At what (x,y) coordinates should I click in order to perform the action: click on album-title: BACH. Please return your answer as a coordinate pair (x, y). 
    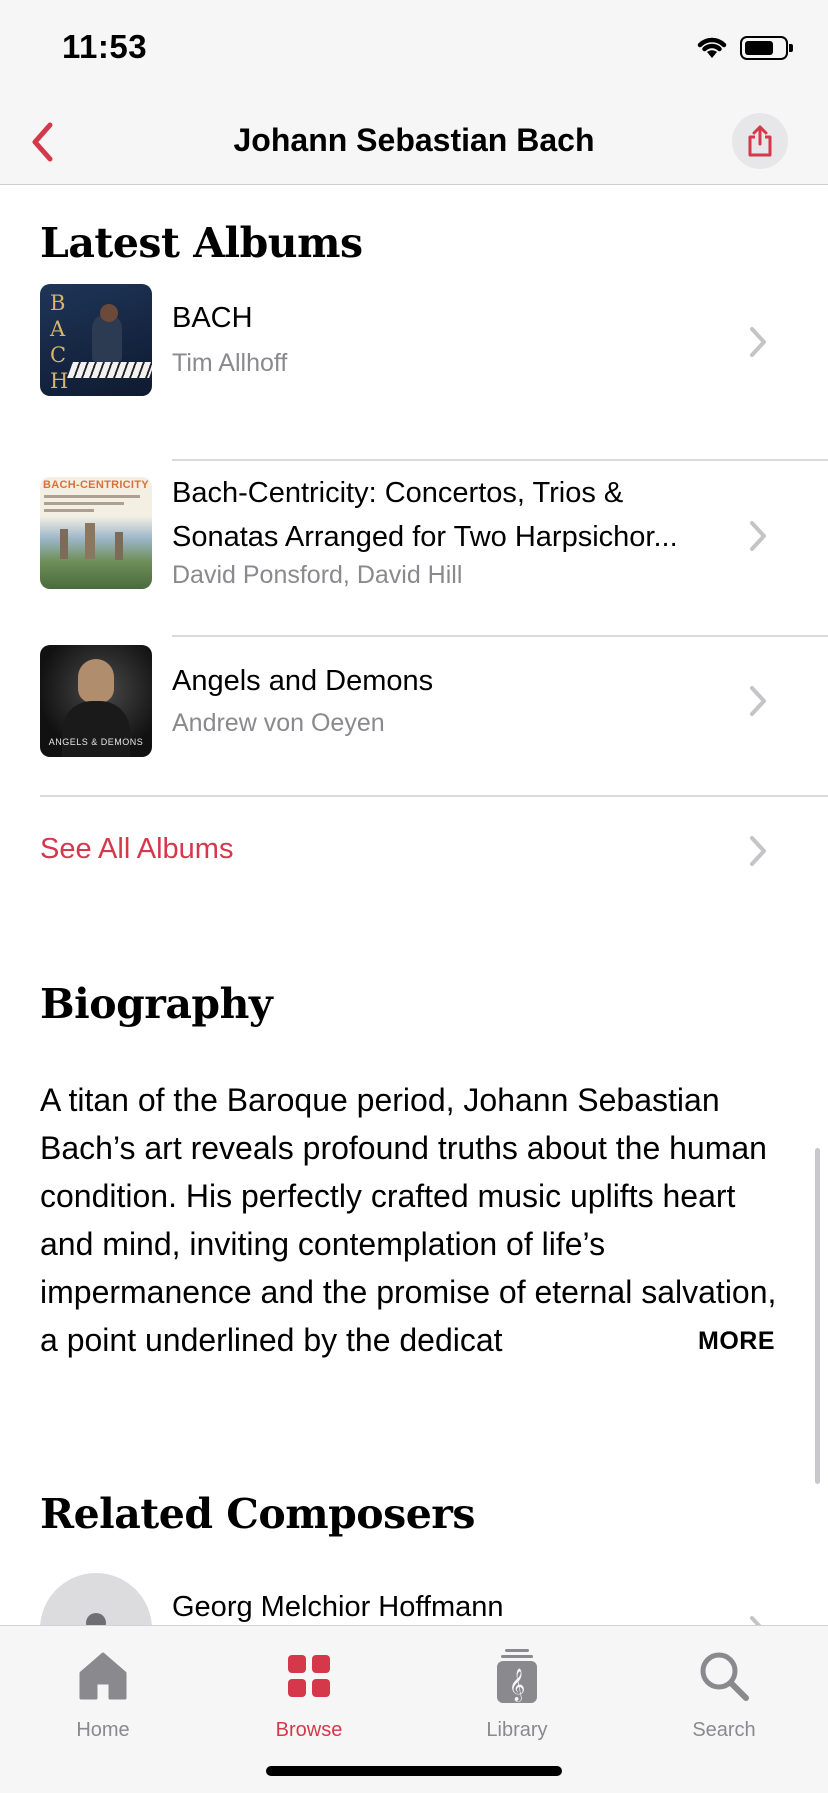
    Looking at the image, I should click on (212, 318).